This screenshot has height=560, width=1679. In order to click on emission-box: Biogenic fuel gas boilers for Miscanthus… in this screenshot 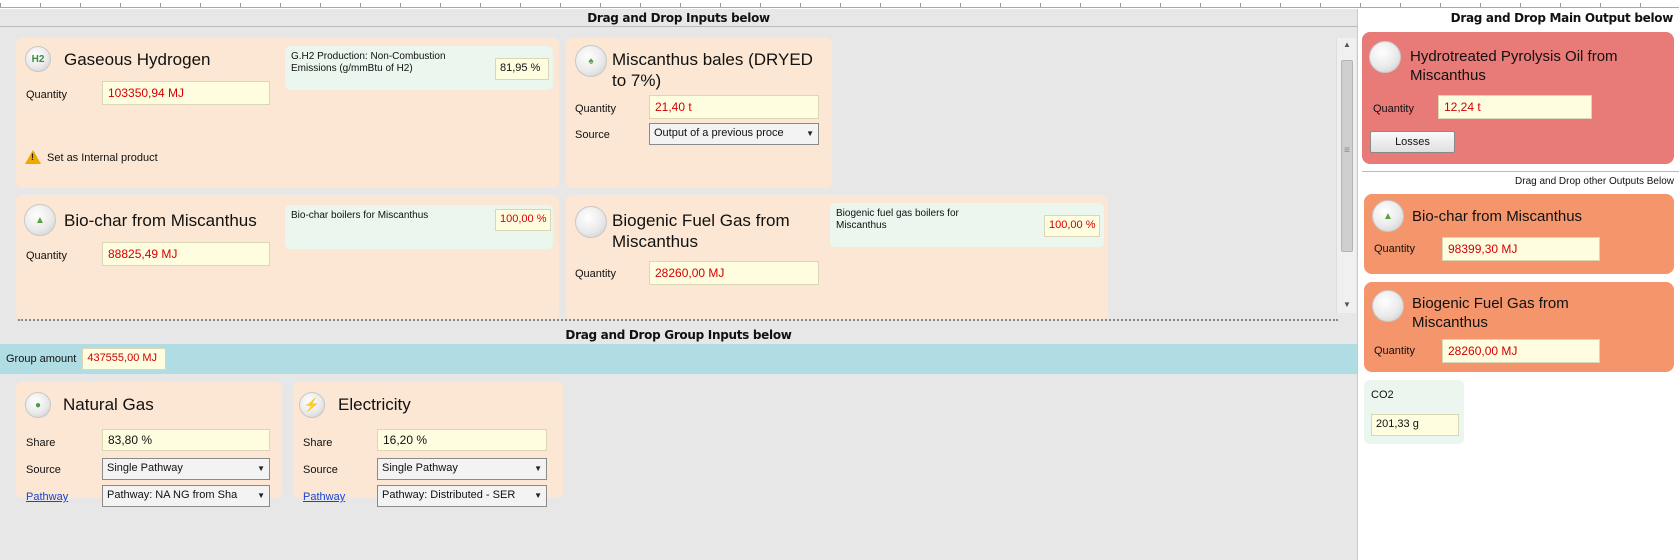, I will do `click(967, 225)`.